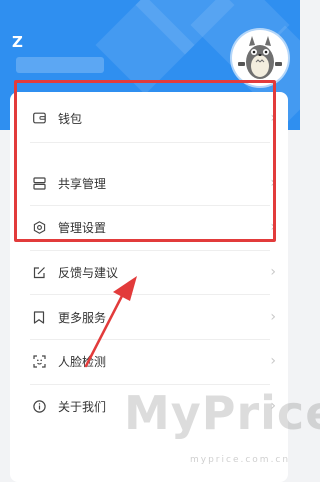 The height and width of the screenshot is (482, 320). What do you see at coordinates (240, 460) in the screenshot?
I see `watermark-domain: myprice.com.cn` at bounding box center [240, 460].